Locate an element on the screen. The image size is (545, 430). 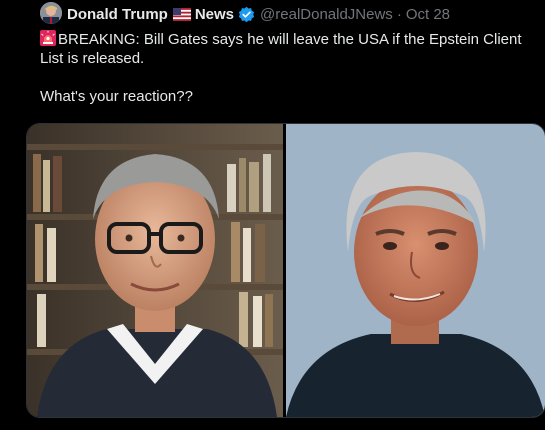
us-flag-icon is located at coordinates (181, 14).